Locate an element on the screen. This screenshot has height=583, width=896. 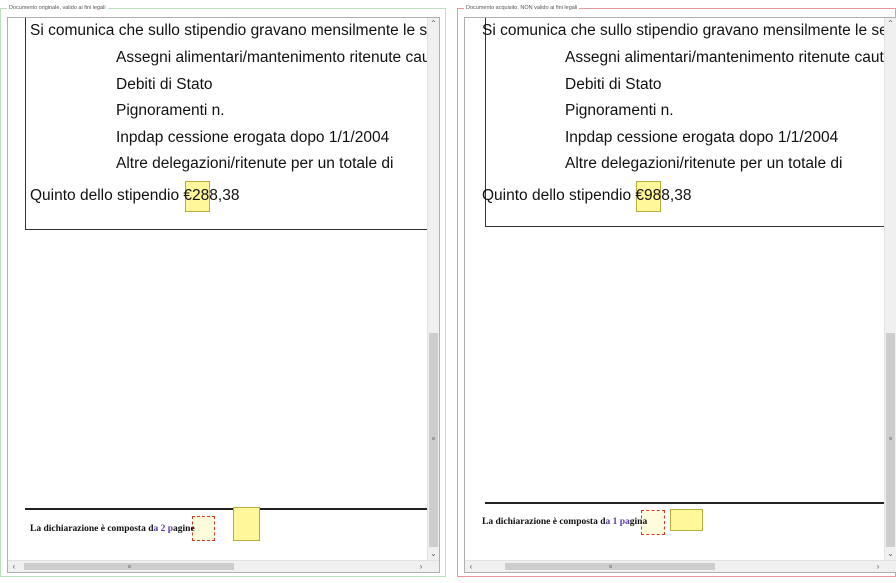
quinto-line: Quinto dello stipendio €988,38 is located at coordinates (586, 196).